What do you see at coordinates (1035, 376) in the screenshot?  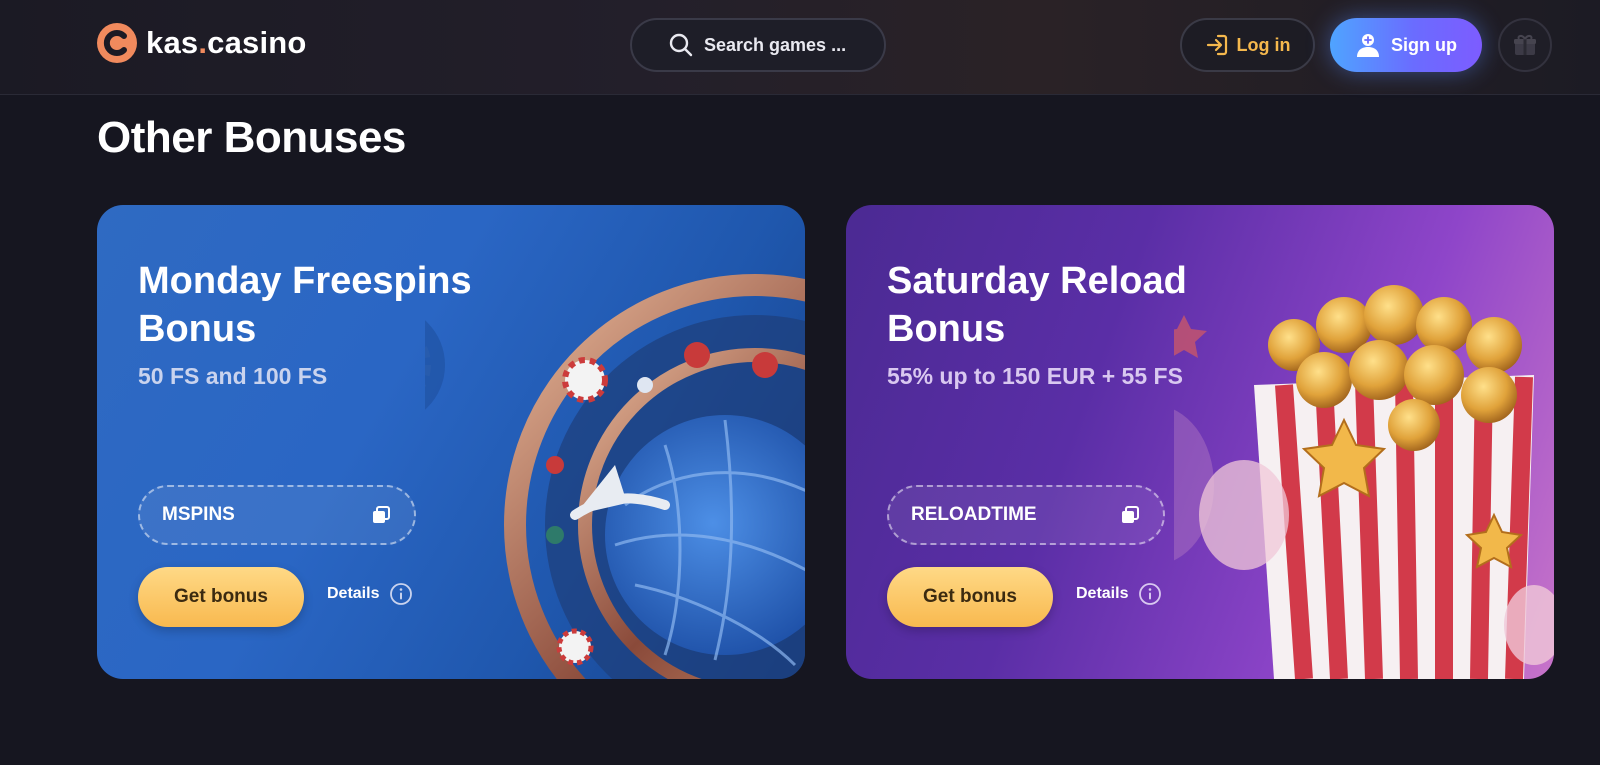 I see `card-subtitle: 55% up to 150 EUR + 55 FS` at bounding box center [1035, 376].